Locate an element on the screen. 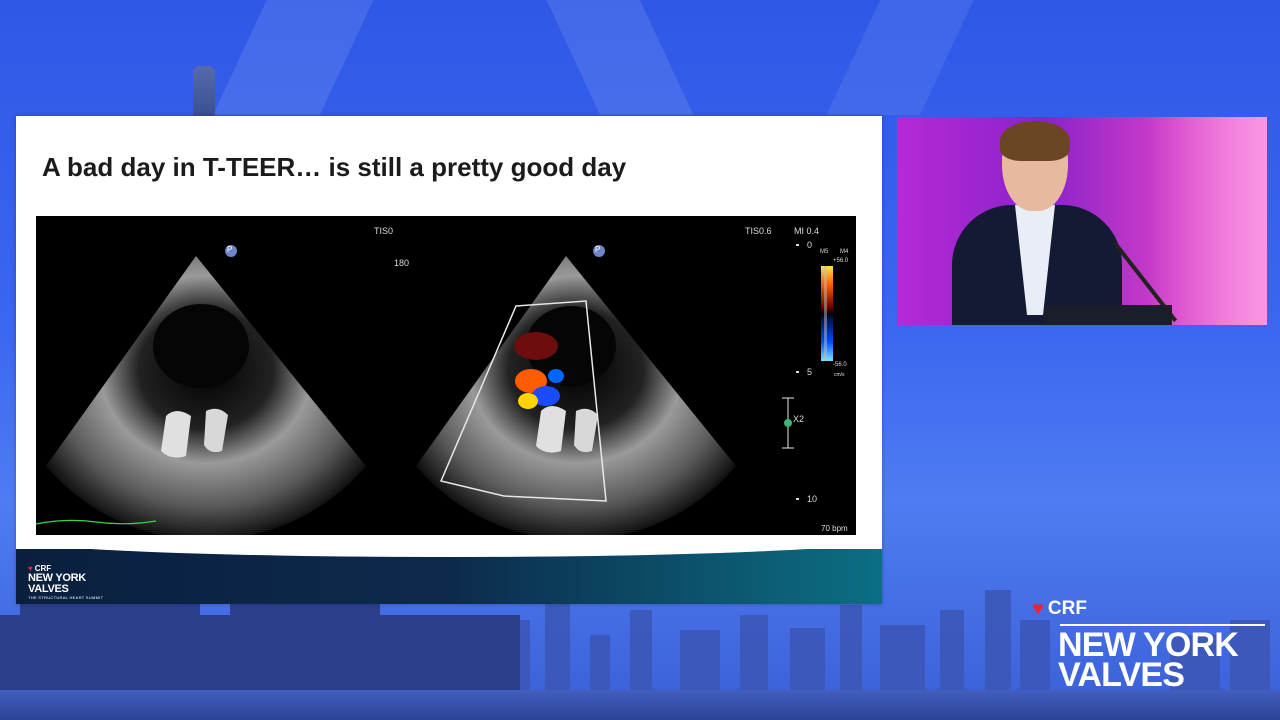 This screenshot has height=720, width=1280. heart-rate-label: 70 bpm is located at coordinates (834, 528).